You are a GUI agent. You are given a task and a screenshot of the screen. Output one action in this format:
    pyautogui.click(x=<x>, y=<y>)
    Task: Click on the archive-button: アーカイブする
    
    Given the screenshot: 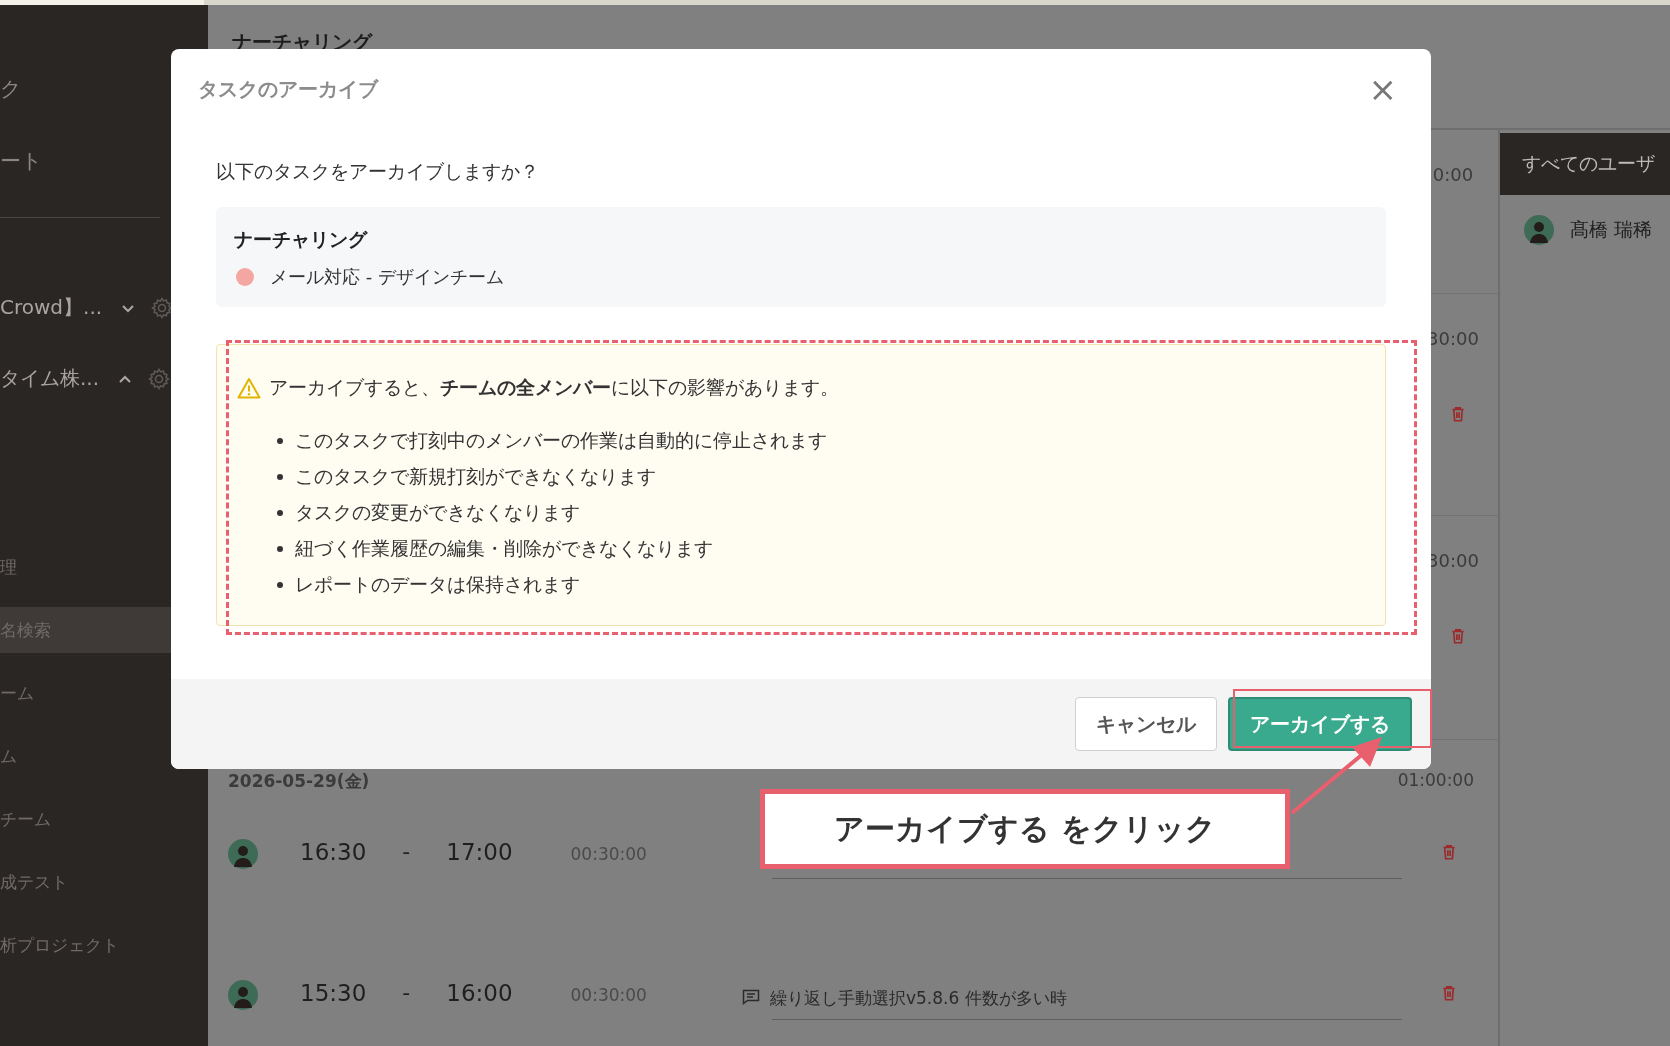 What is the action you would take?
    pyautogui.click(x=1320, y=724)
    